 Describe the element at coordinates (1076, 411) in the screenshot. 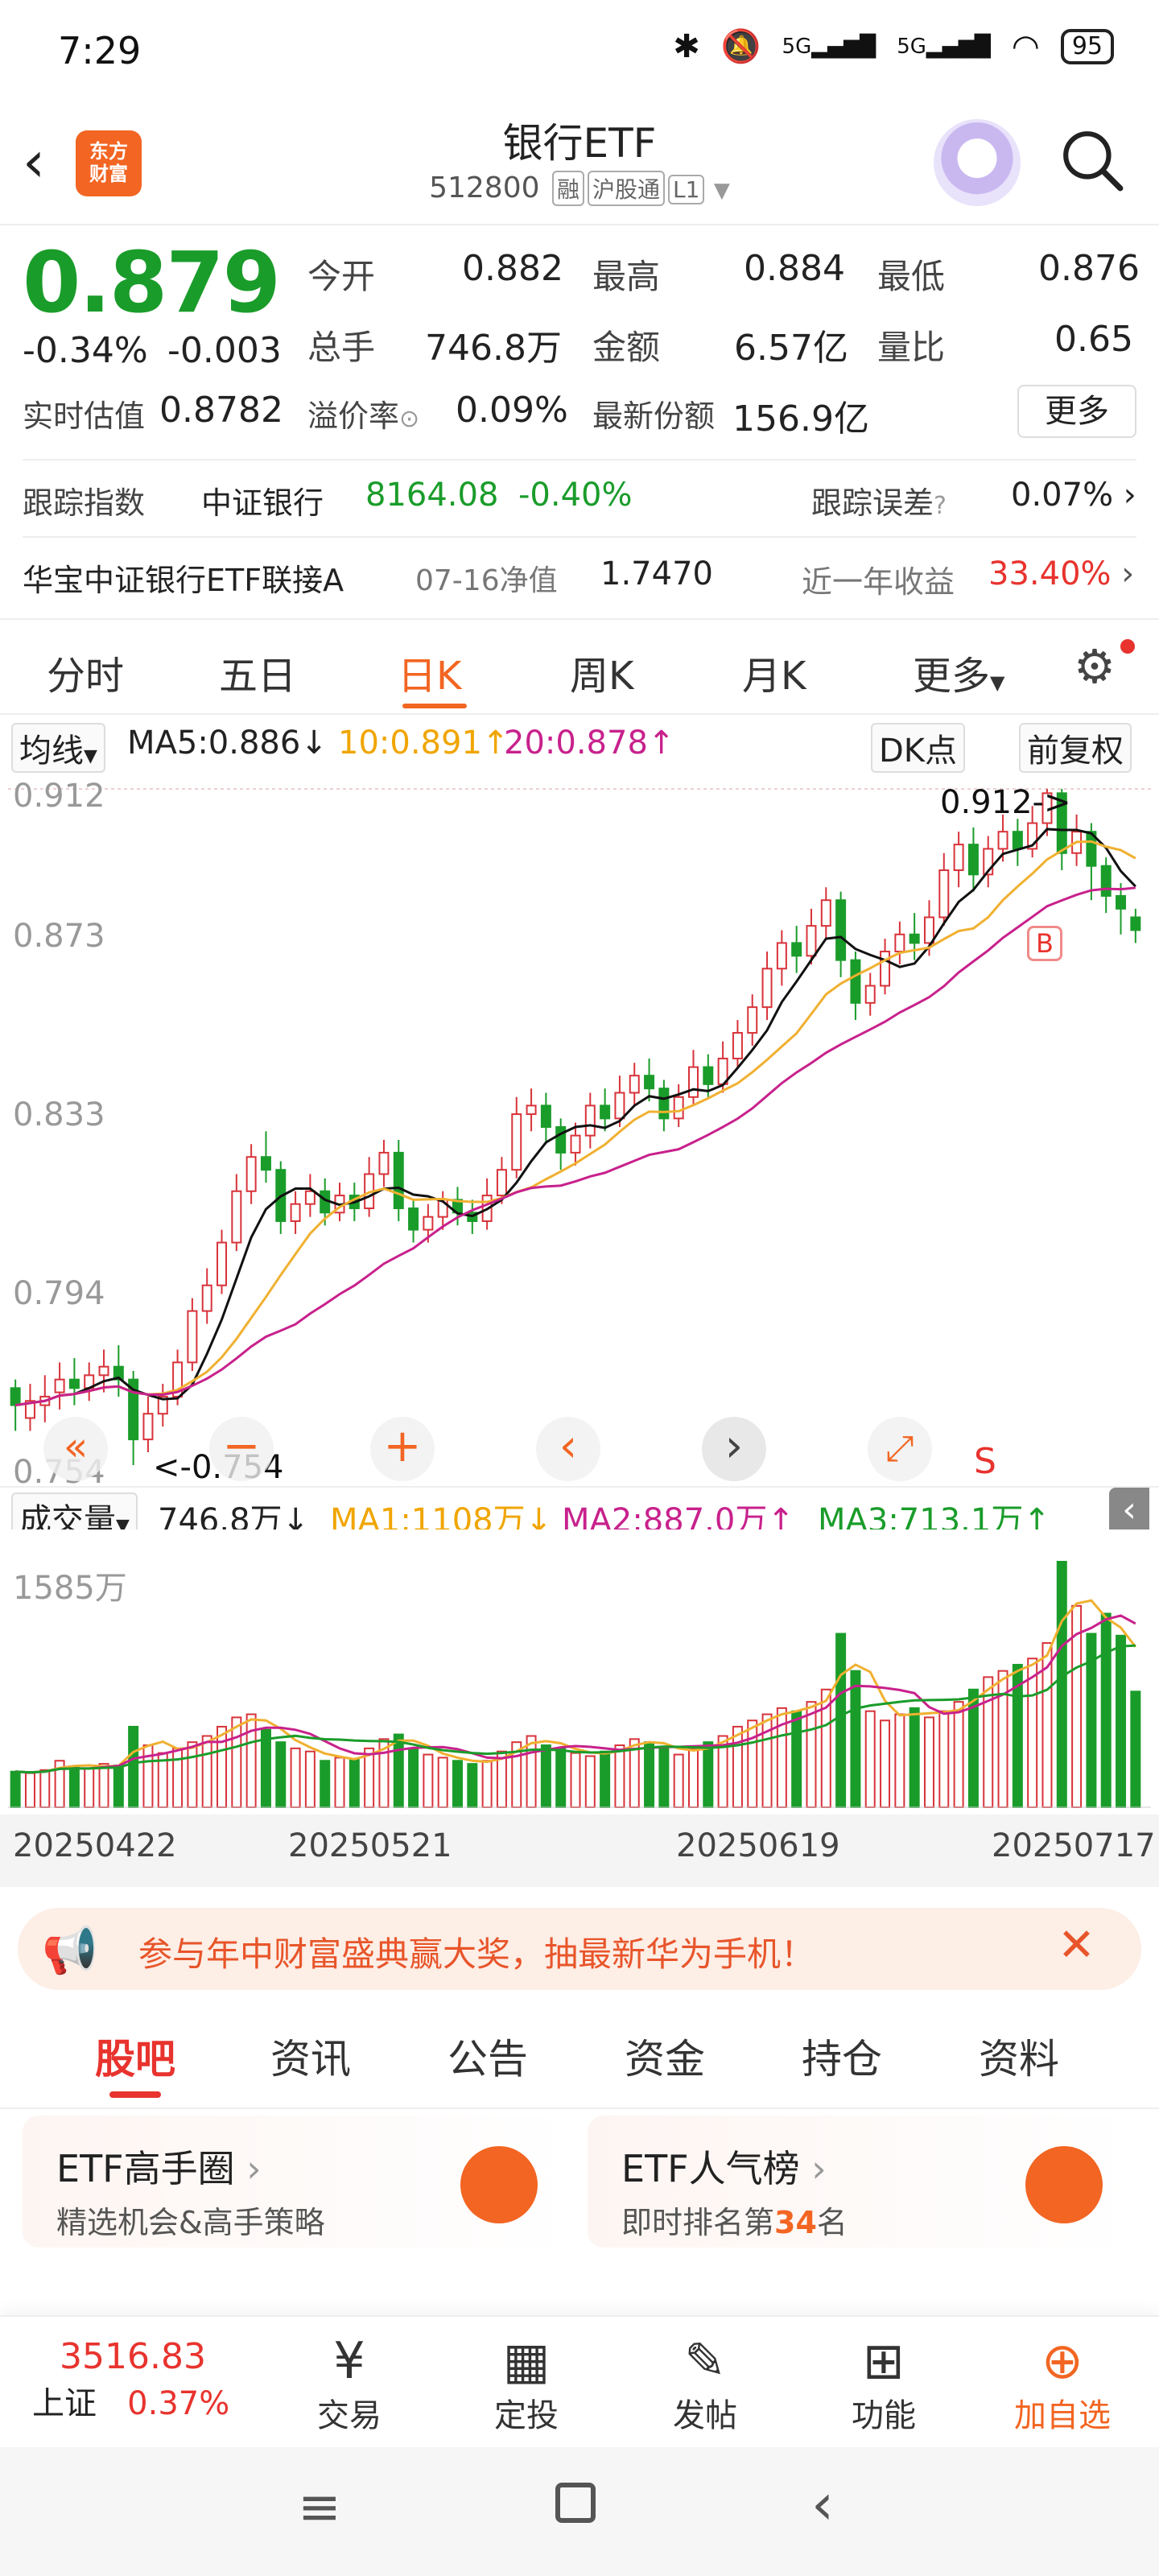

I see `more-button: 更多` at that location.